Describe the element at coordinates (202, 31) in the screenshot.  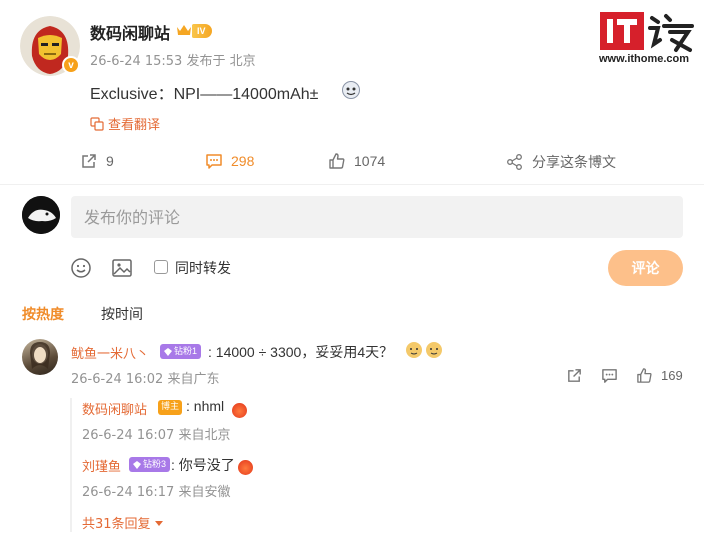
I see `level-badge: IV` at that location.